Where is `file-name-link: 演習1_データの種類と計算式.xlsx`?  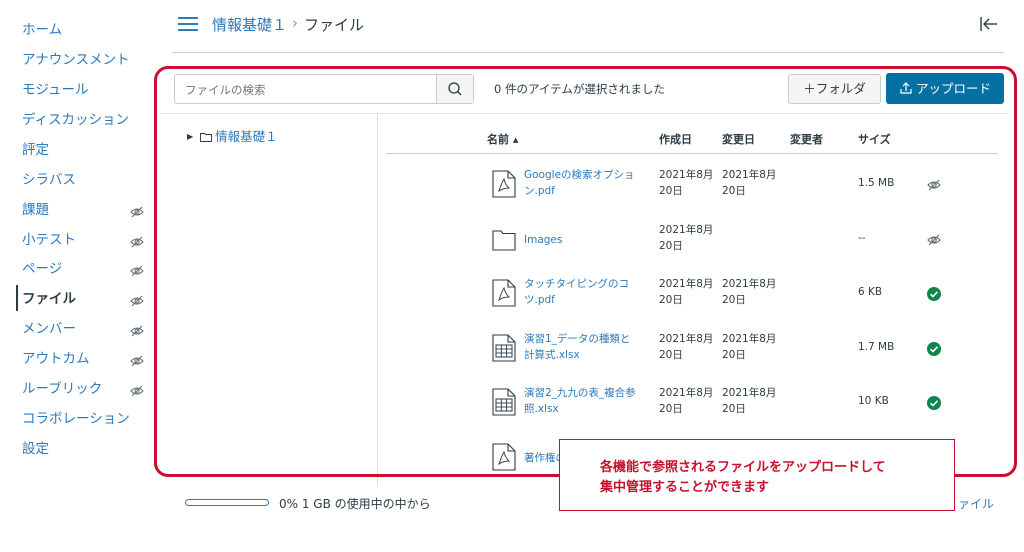 file-name-link: 演習1_データの種類と計算式.xlsx is located at coordinates (580, 347).